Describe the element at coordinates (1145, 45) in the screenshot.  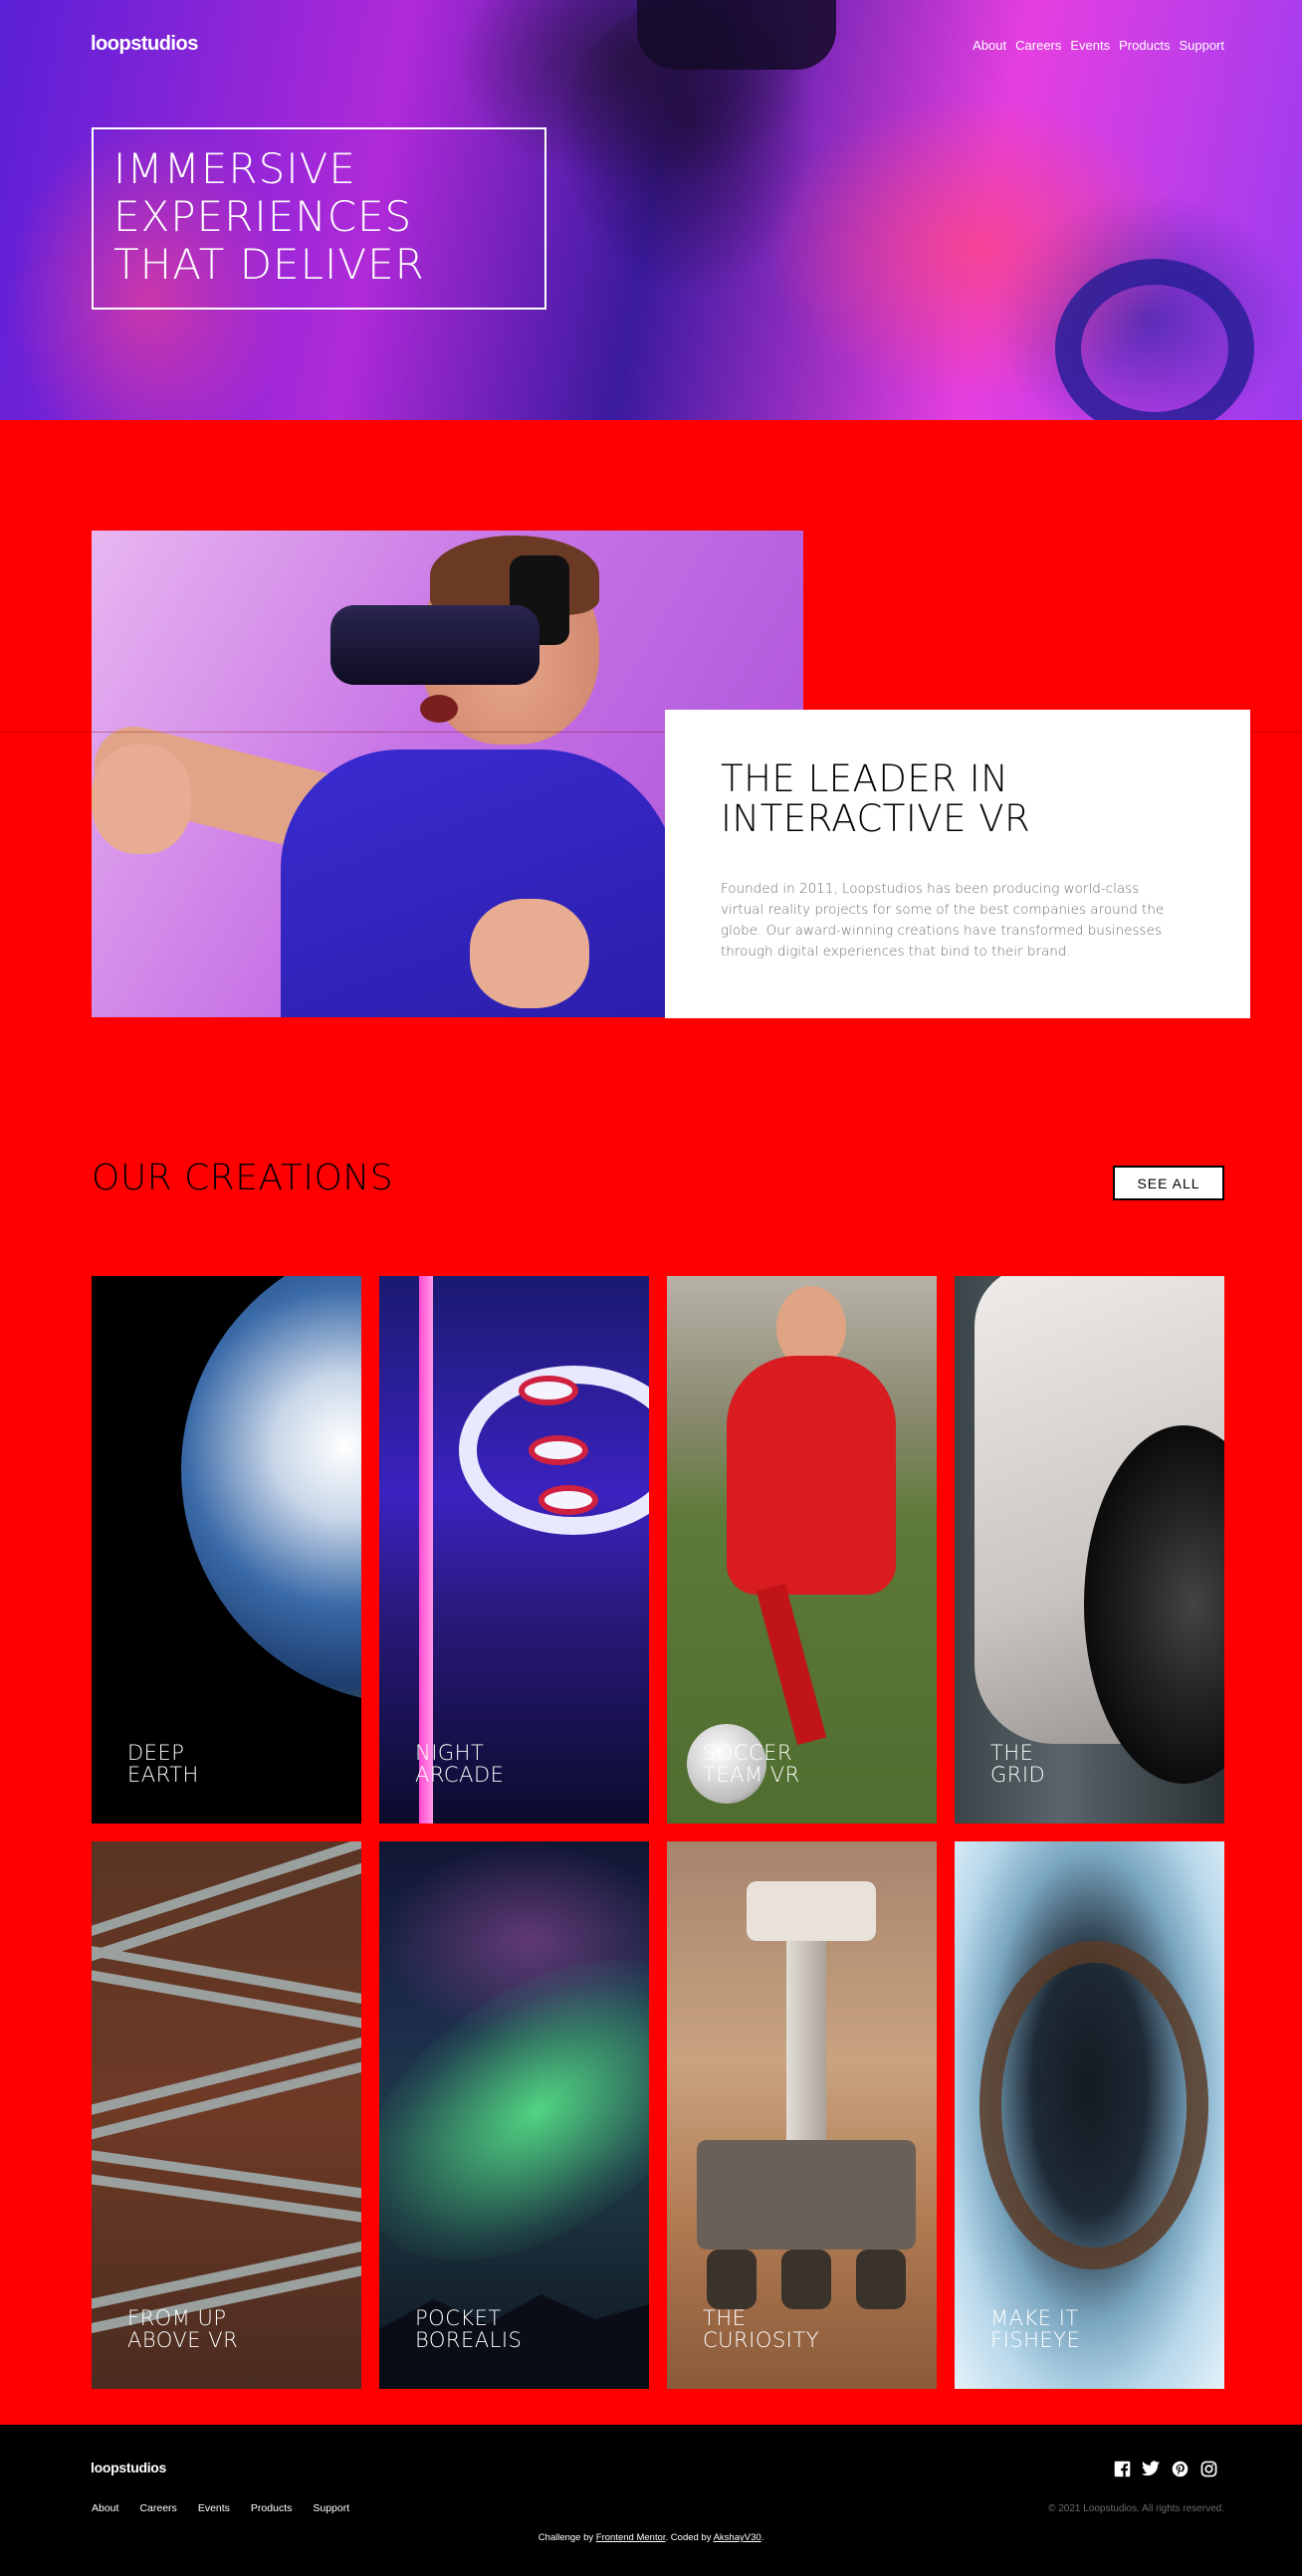
I see `nav-link-products: Products` at that location.